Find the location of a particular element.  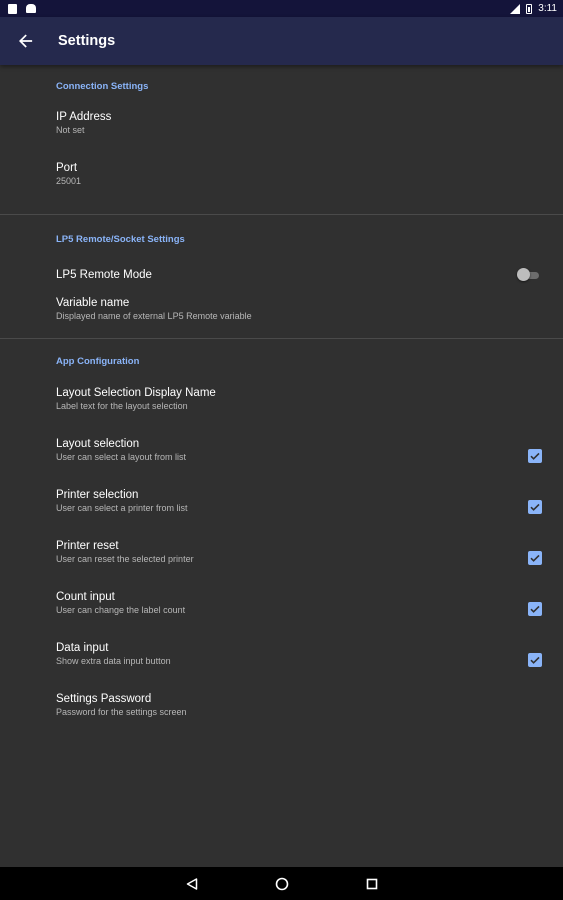

navigation-bar is located at coordinates (281, 883).